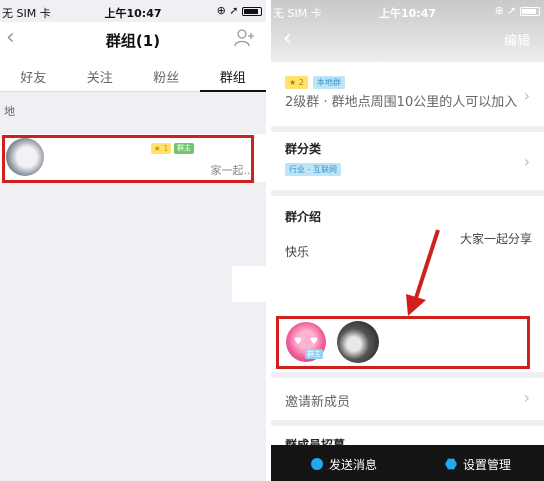 The image size is (544, 481). What do you see at coordinates (317, 464) in the screenshot?
I see `chat-bubble-icon` at bounding box center [317, 464].